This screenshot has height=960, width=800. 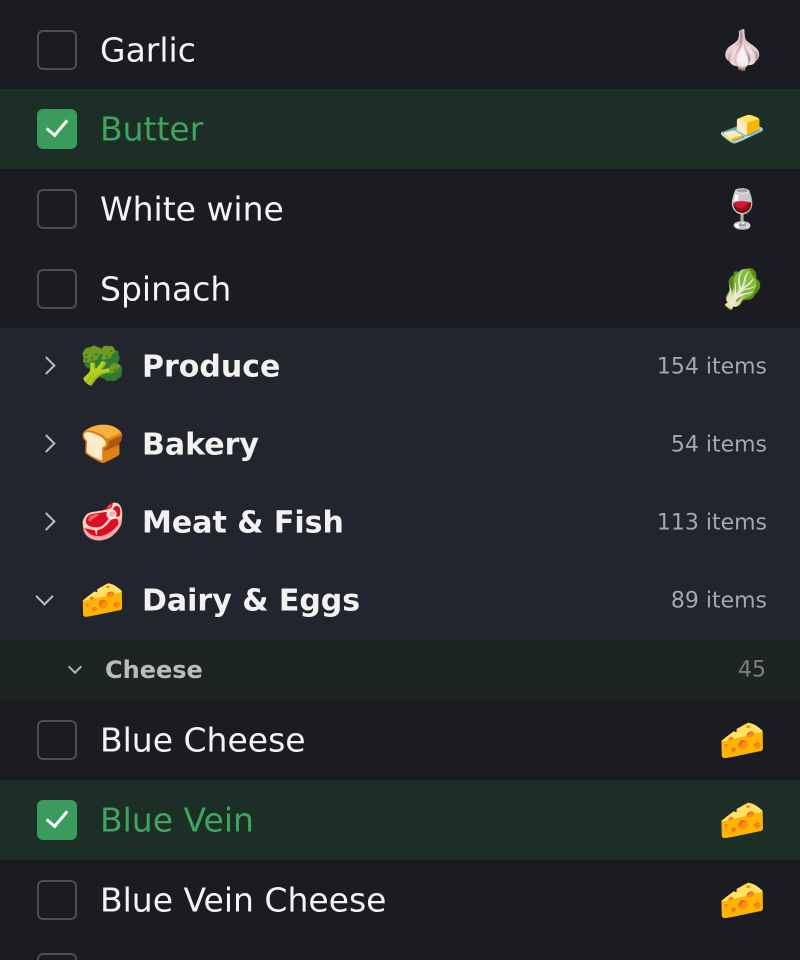 I want to click on category-produce: 🥦 Produce 154 items, so click(x=400, y=367).